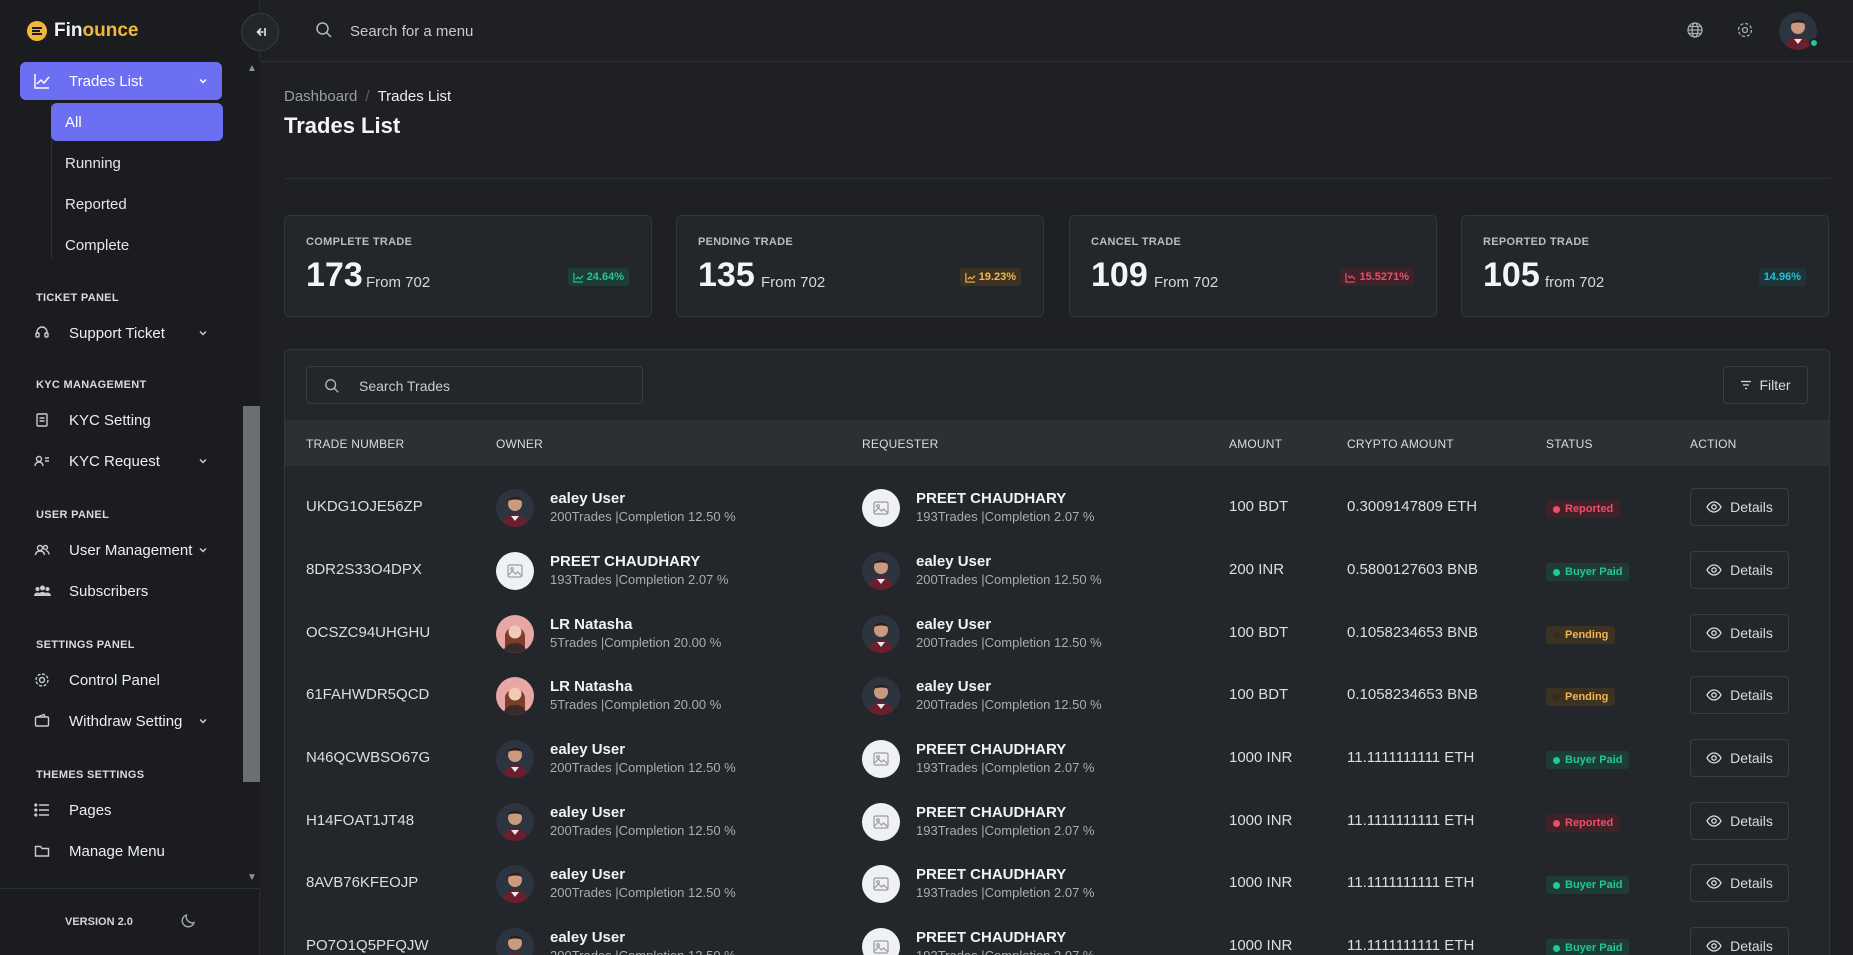 The width and height of the screenshot is (1853, 955). What do you see at coordinates (900, 444) in the screenshot?
I see `column-header-requester: REQUESTER` at bounding box center [900, 444].